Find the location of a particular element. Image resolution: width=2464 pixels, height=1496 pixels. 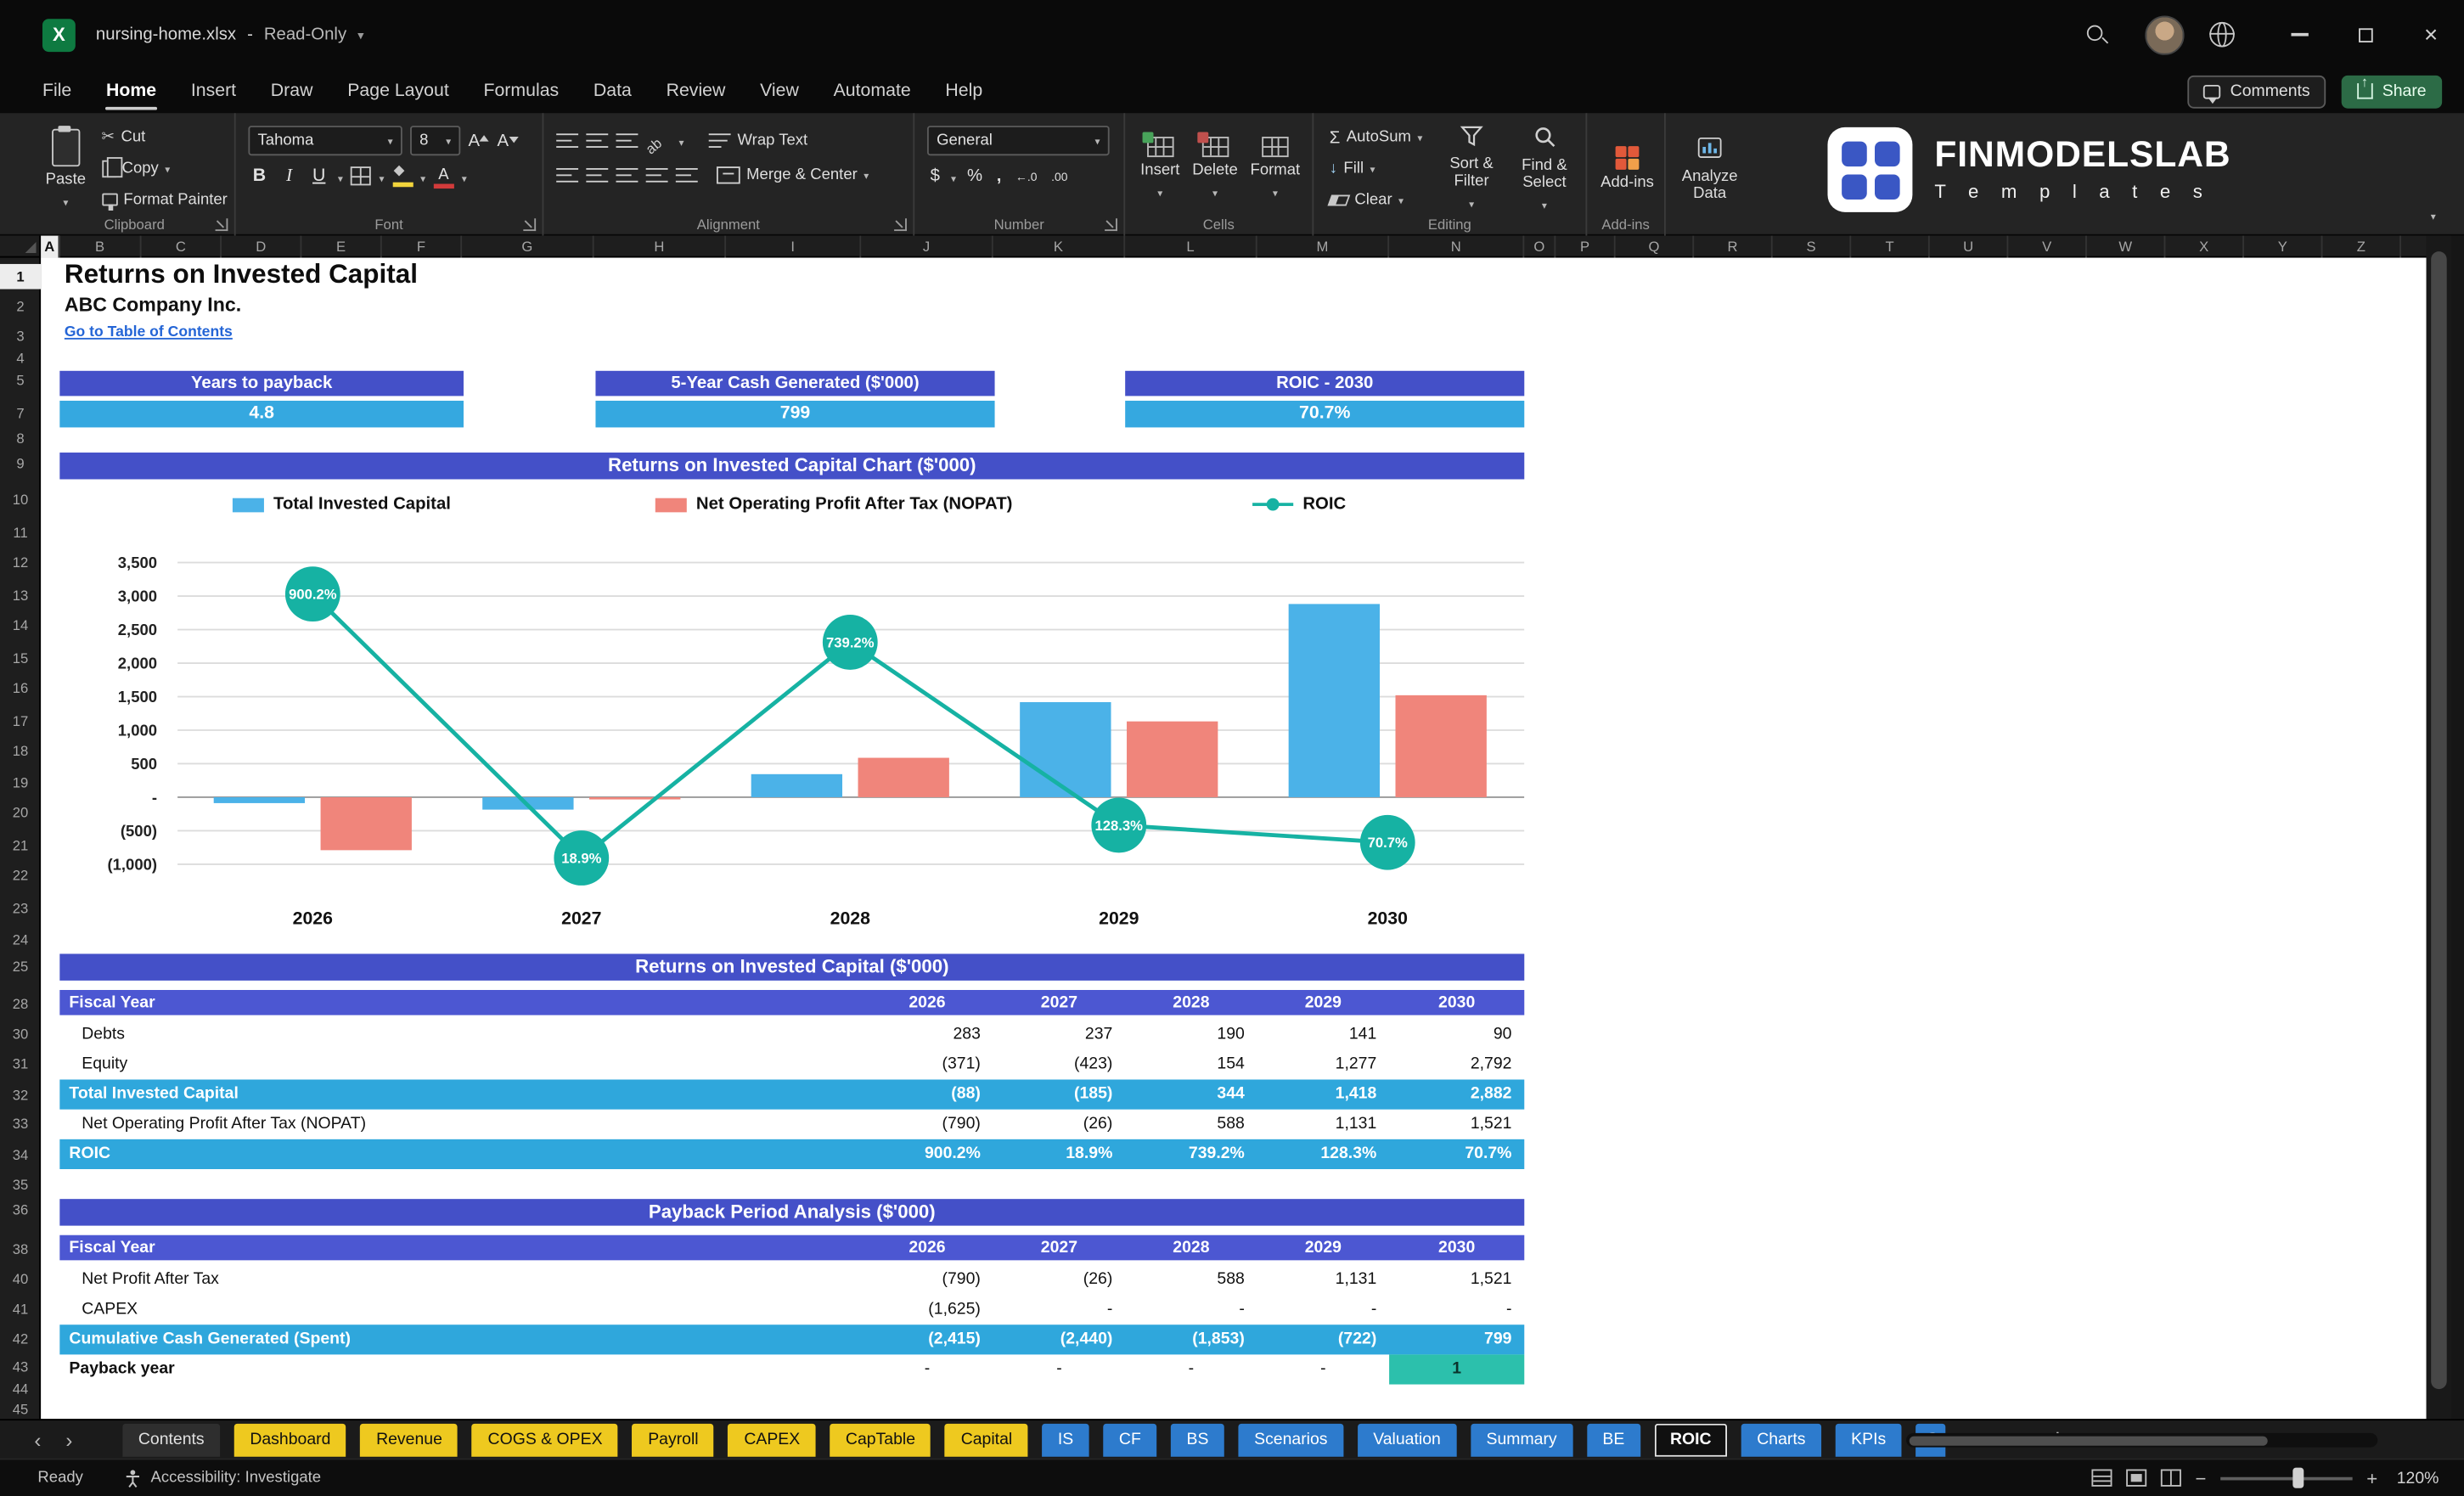

sheet-tab-revenue: Revenue is located at coordinates (409, 1439).